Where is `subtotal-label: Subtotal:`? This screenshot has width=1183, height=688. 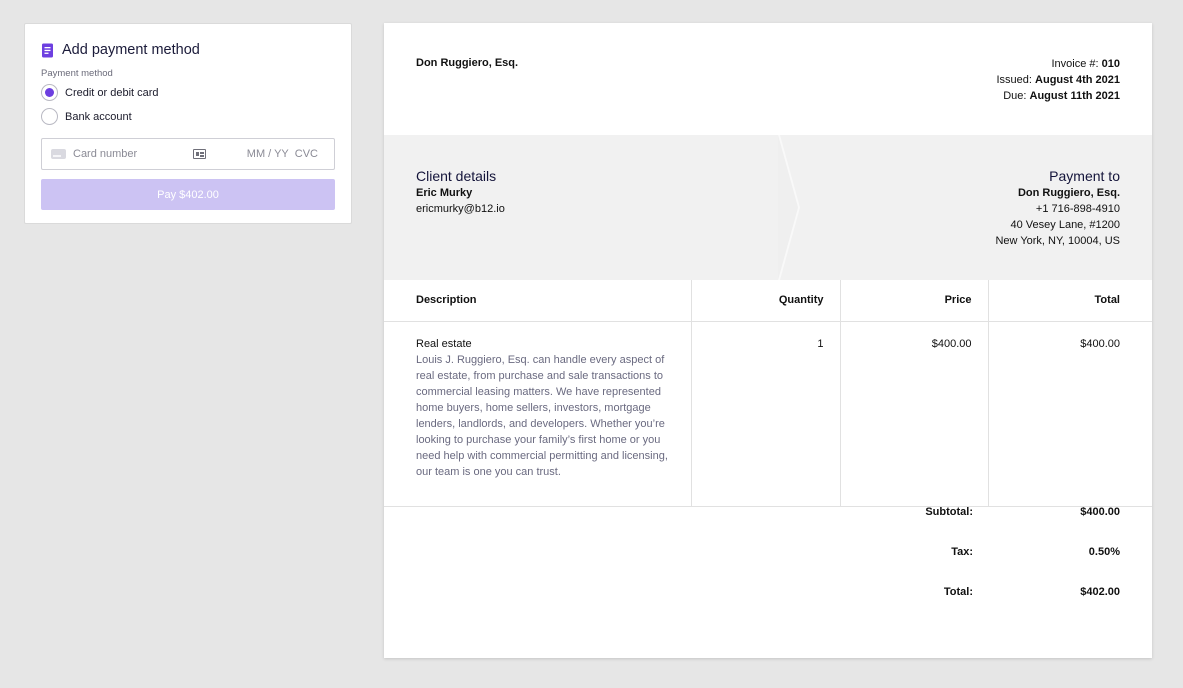 subtotal-label: Subtotal: is located at coordinates (949, 512).